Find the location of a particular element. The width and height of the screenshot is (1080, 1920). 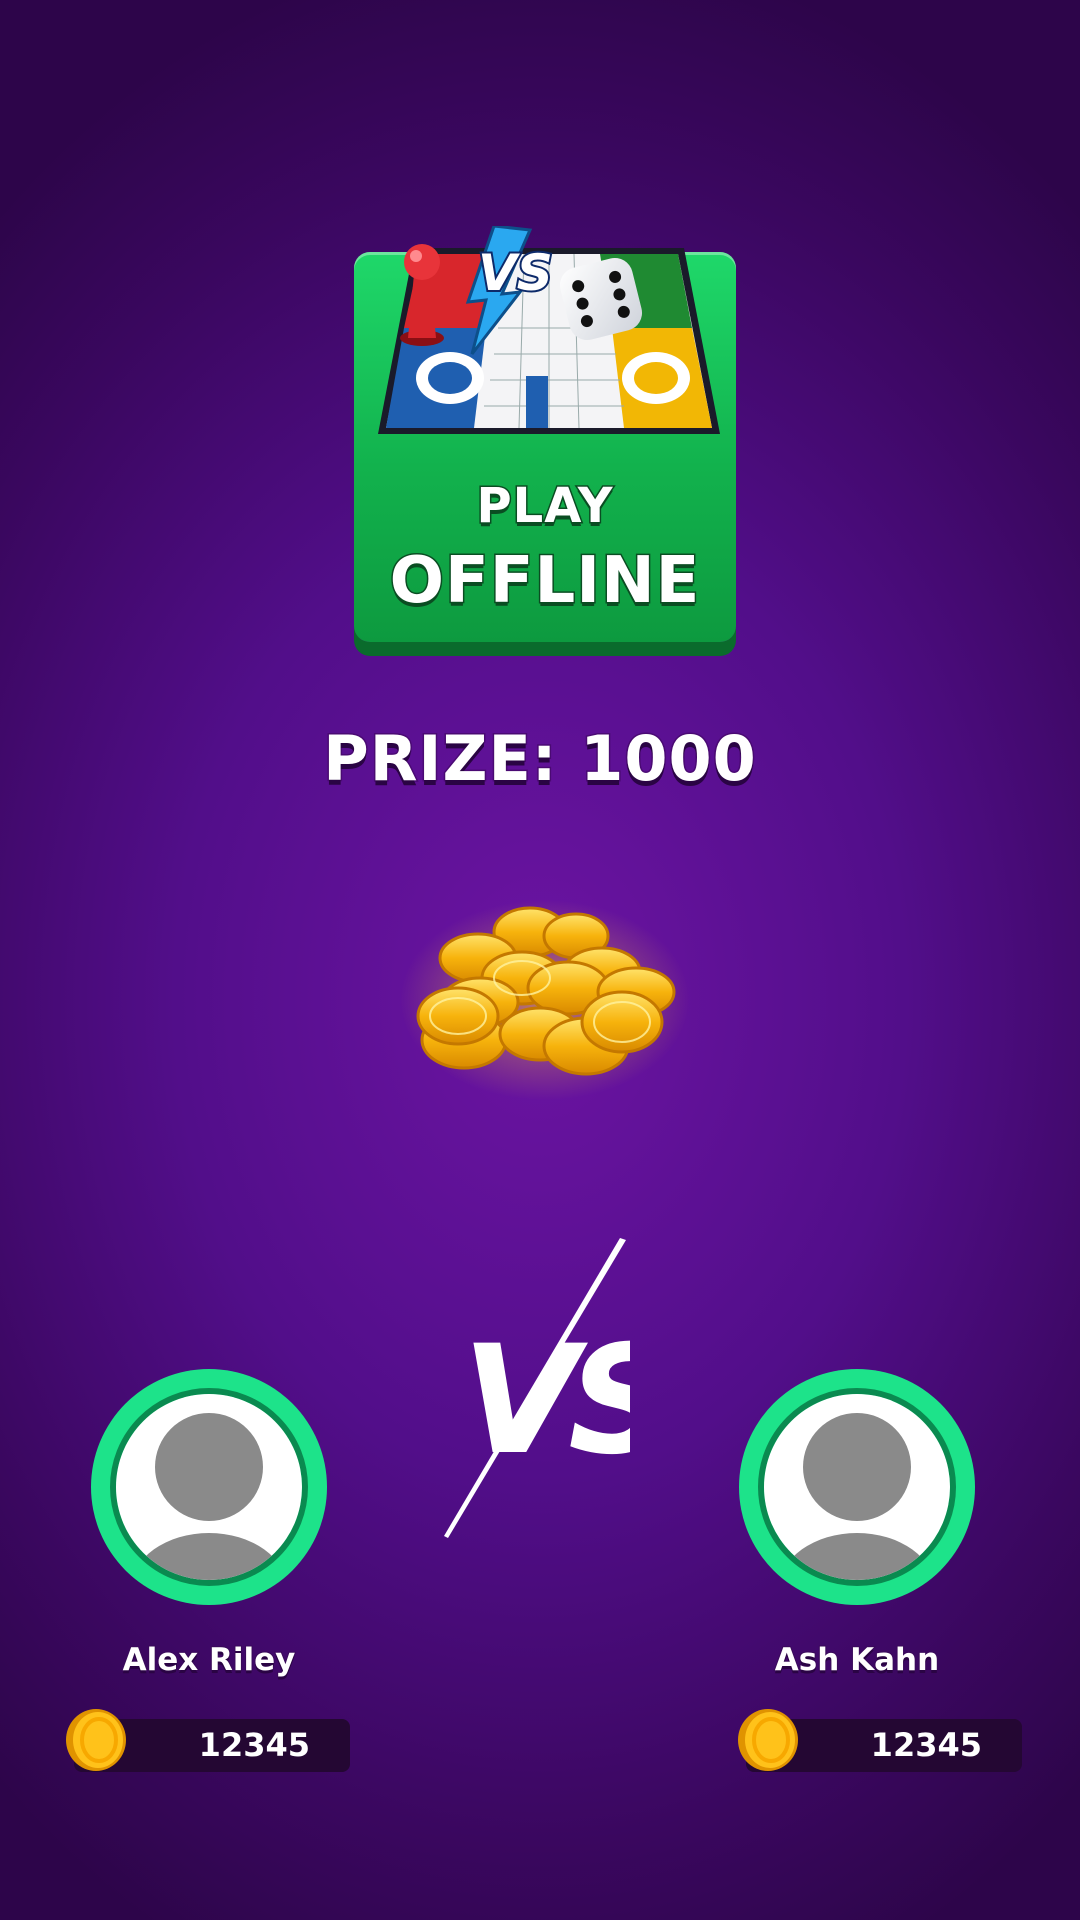

mode-label-offline: OFFLINE is located at coordinates (544, 581).